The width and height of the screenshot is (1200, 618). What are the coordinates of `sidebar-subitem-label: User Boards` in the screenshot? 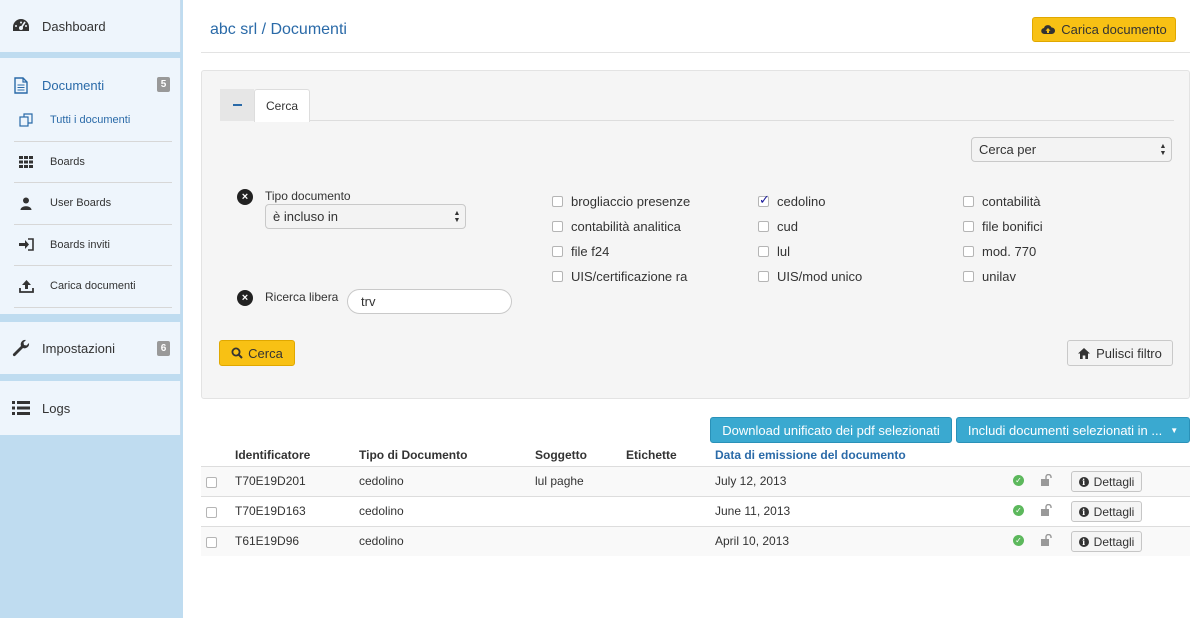 It's located at (81, 203).